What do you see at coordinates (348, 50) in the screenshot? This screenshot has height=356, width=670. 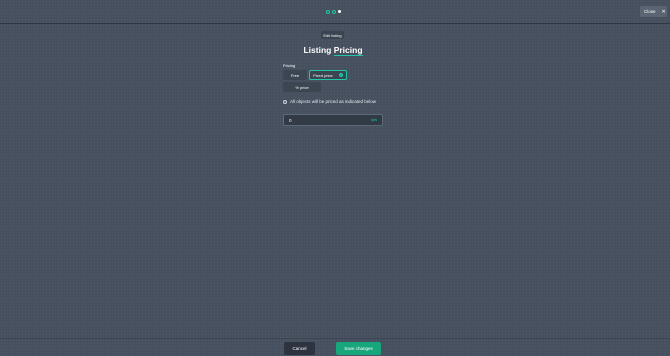 I see `title-accent: Pricing` at bounding box center [348, 50].